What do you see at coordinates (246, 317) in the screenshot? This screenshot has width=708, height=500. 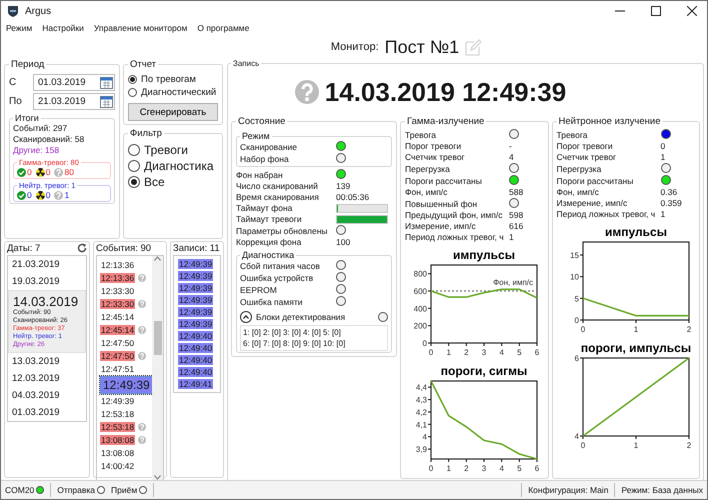 I see `expand-button` at bounding box center [246, 317].